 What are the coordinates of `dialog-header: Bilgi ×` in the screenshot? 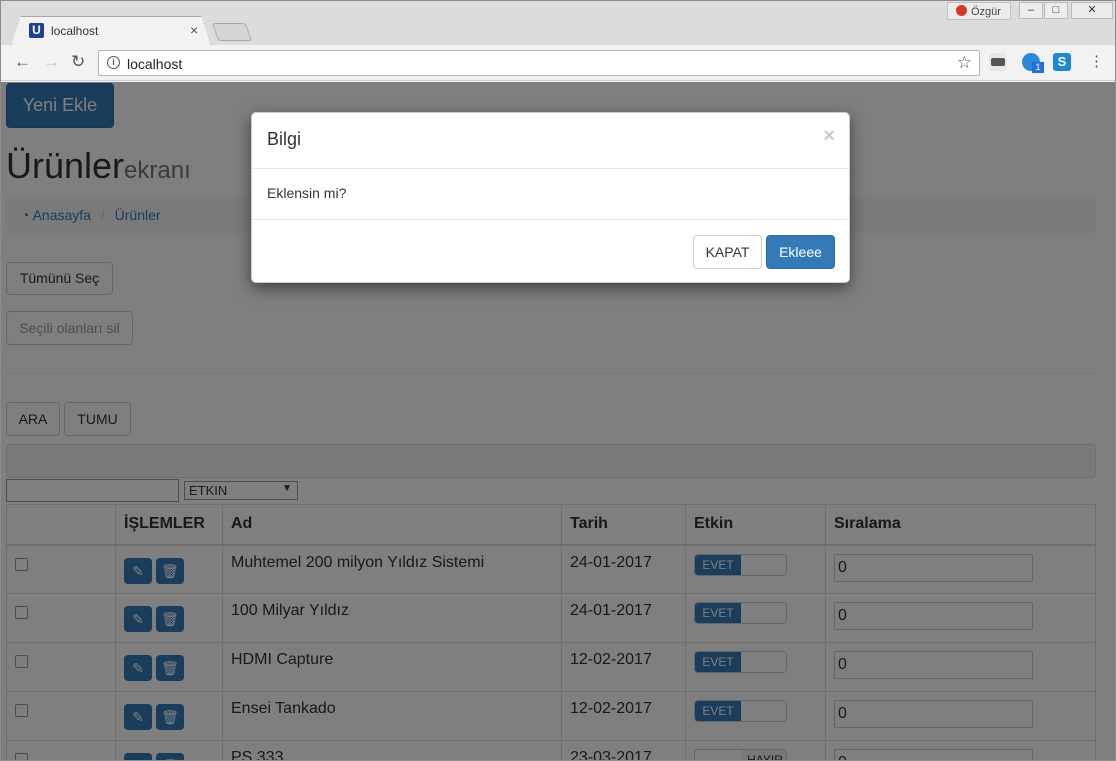 It's located at (550, 141).